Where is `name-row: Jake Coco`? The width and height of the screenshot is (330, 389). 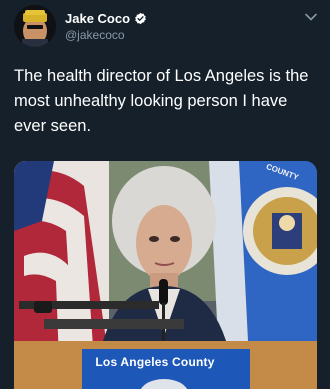 name-row: Jake Coco is located at coordinates (106, 18).